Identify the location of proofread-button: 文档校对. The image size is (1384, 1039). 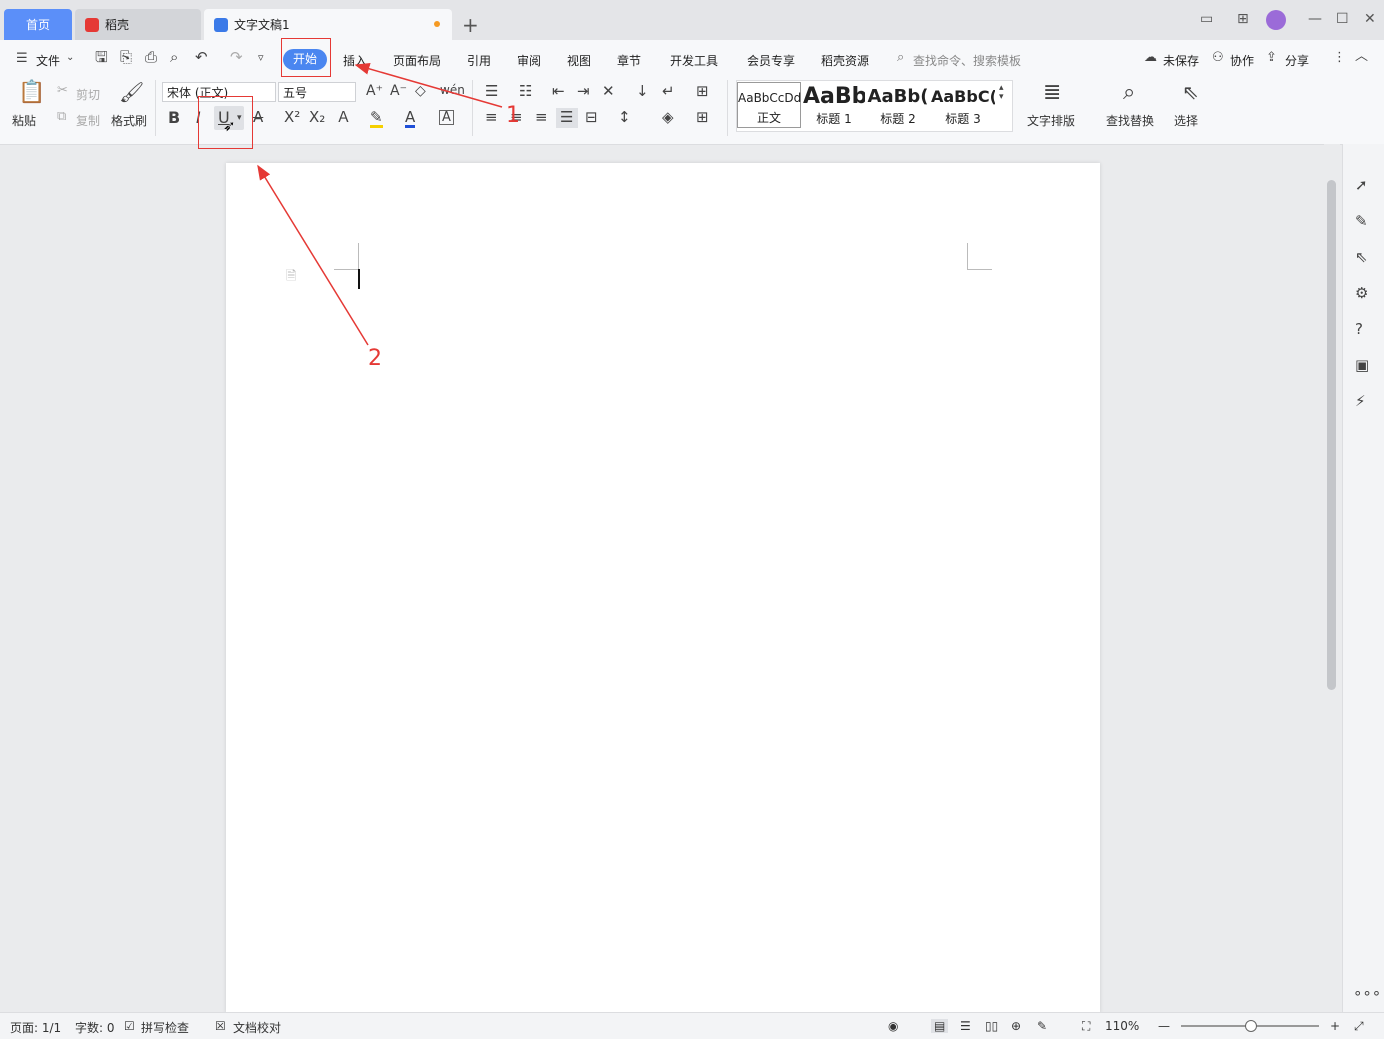
(257, 1027).